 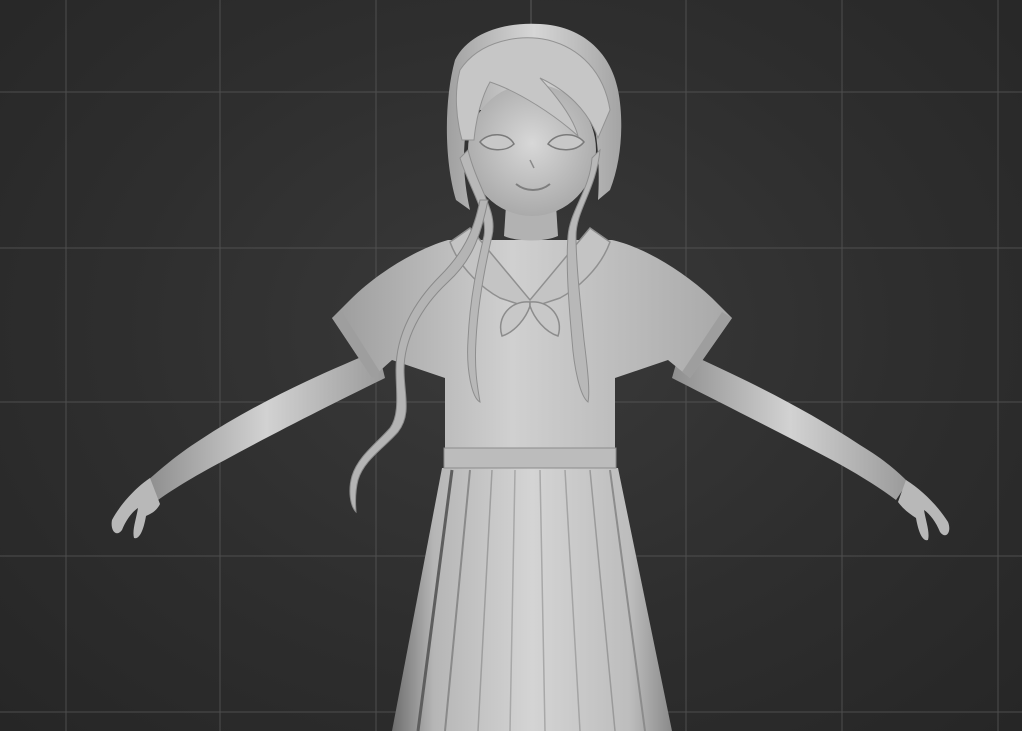 What do you see at coordinates (248, 444) in the screenshot?
I see `left-arm-mesh` at bounding box center [248, 444].